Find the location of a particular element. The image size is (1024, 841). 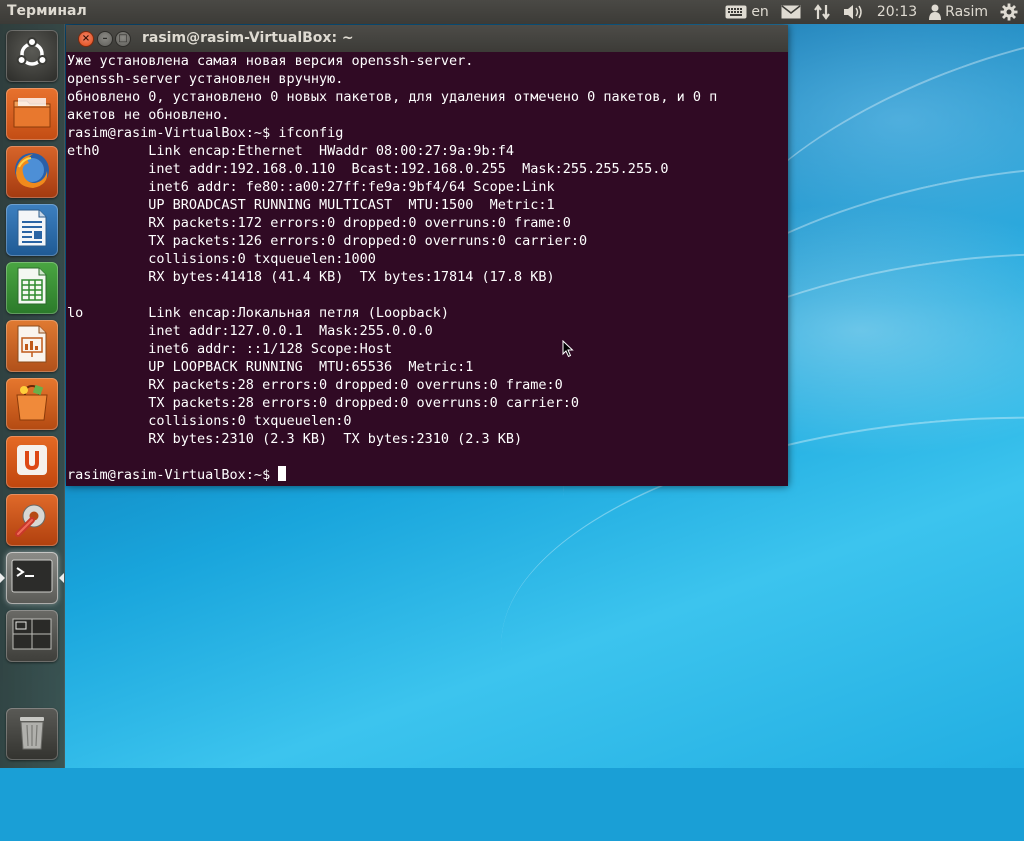

terminal-prompt: rasim@rasim-VirtualBox:~$ is located at coordinates (173, 475).